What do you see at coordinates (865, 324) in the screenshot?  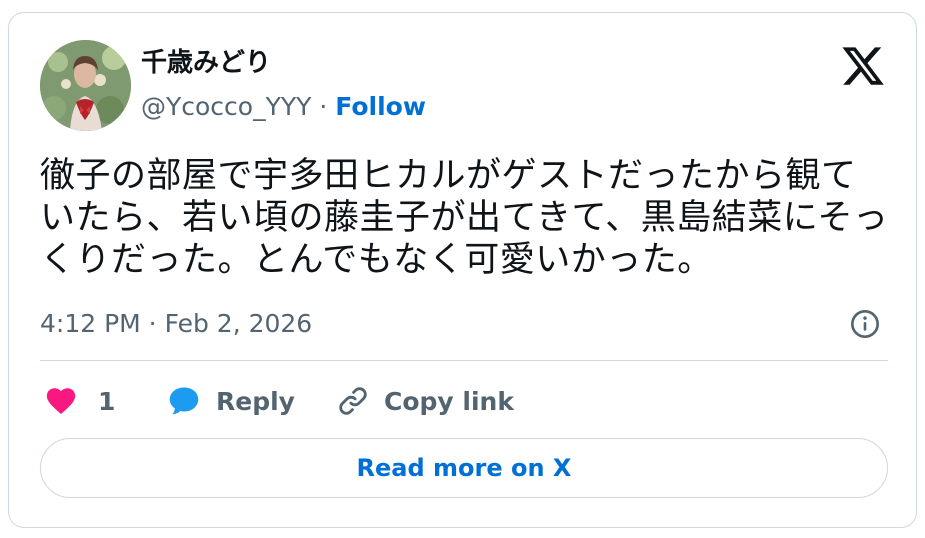 I see `info-icon` at bounding box center [865, 324].